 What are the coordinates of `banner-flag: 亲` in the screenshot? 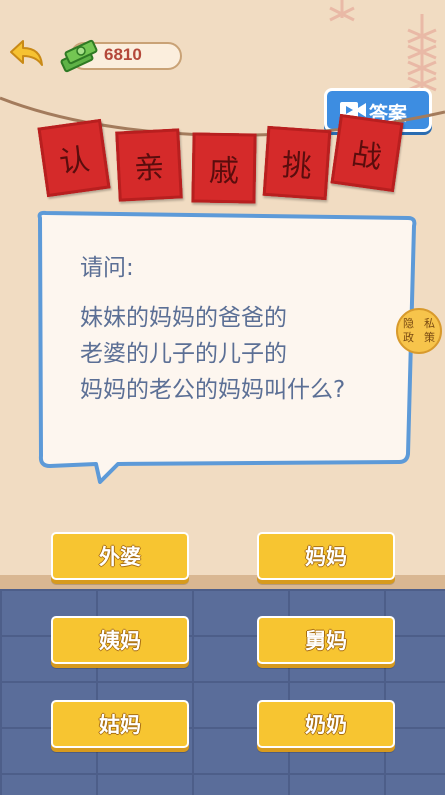 It's located at (149, 165).